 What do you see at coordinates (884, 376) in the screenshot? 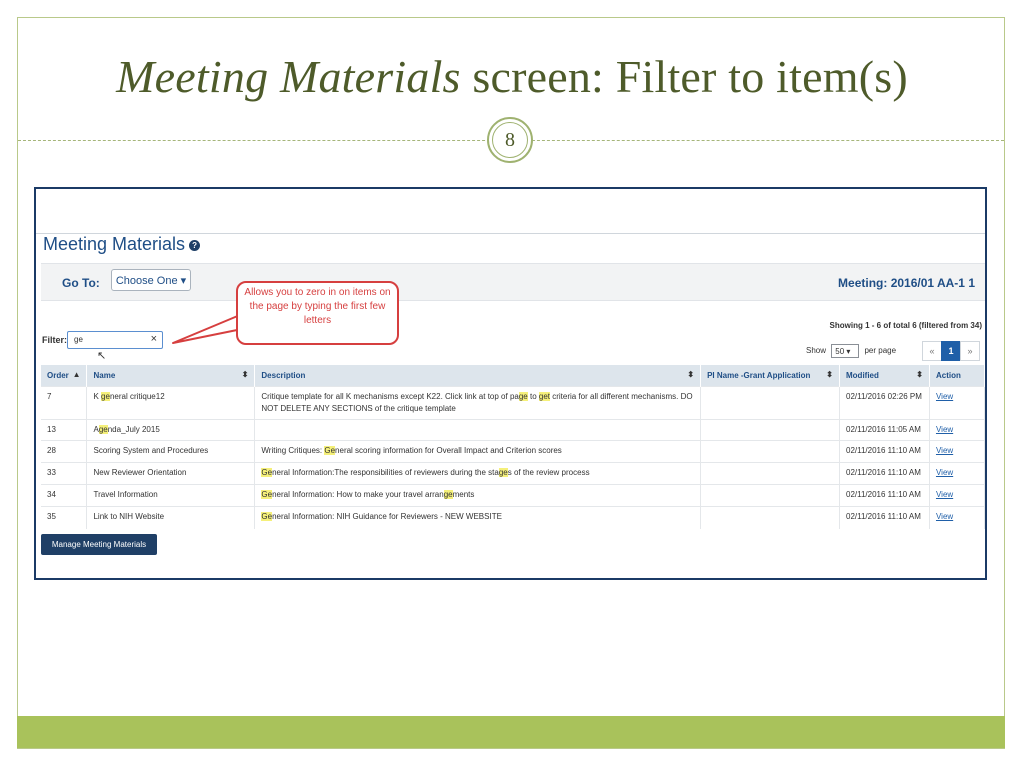
I see `column-header-modified: Modified ⬍` at bounding box center [884, 376].